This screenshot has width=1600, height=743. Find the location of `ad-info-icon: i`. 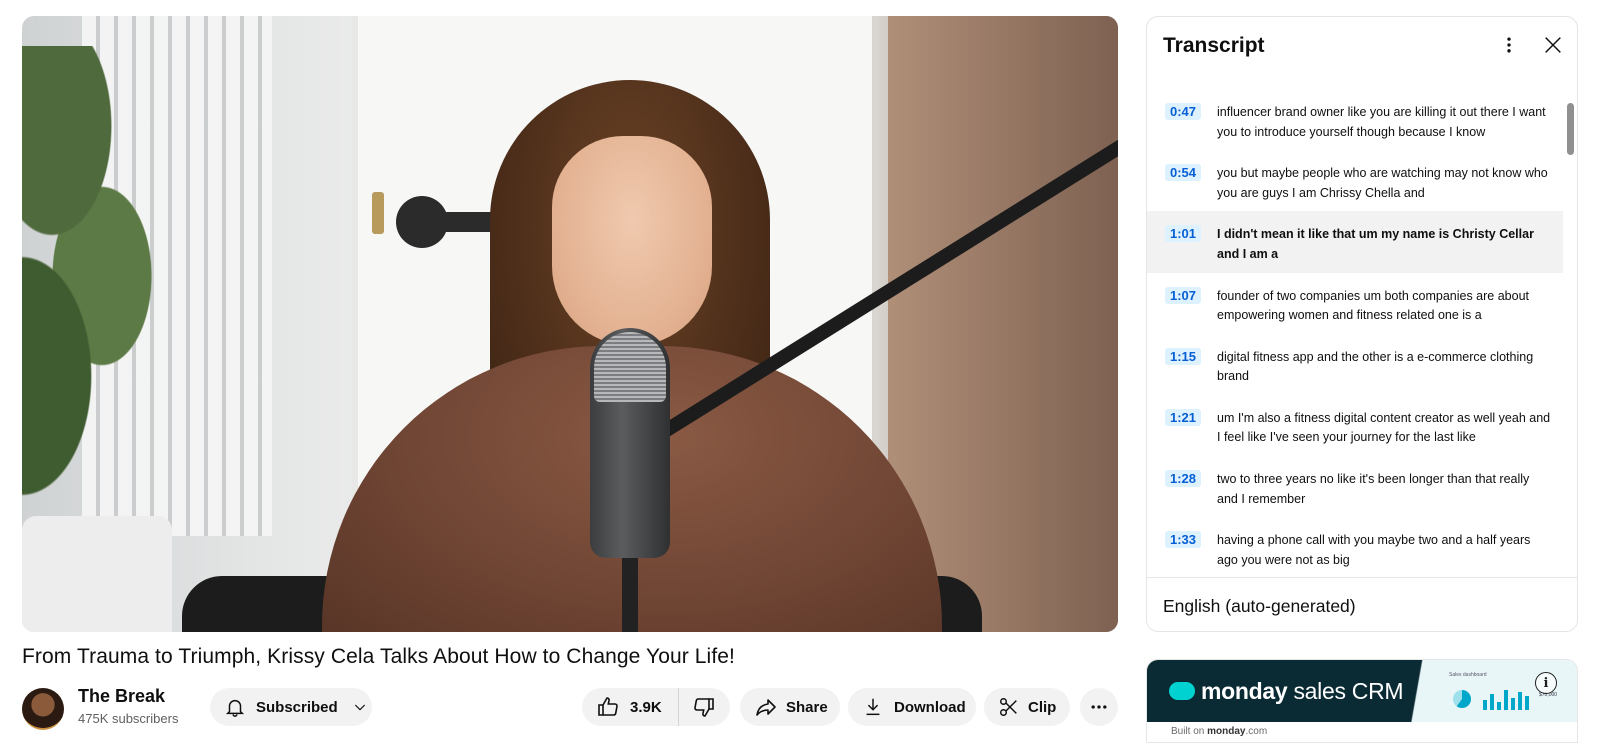

ad-info-icon: i is located at coordinates (1546, 683).